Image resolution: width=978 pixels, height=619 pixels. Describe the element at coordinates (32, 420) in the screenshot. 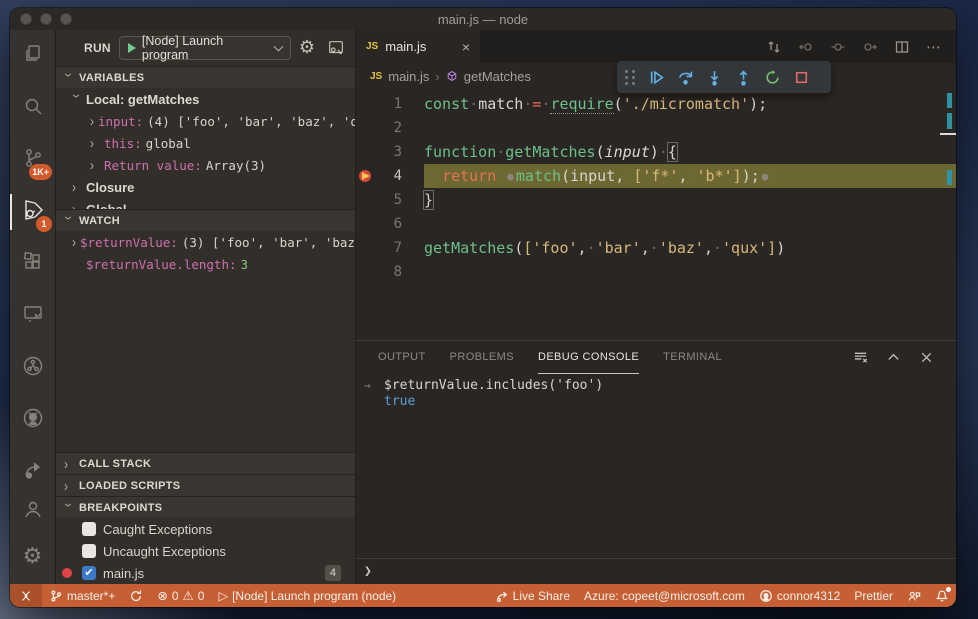

I see `activity-github` at that location.